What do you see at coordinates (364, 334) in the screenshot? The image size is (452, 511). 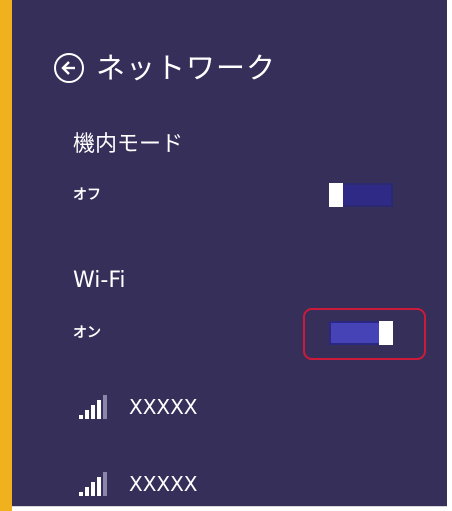 I see `wifi-toggle-highlight` at bounding box center [364, 334].